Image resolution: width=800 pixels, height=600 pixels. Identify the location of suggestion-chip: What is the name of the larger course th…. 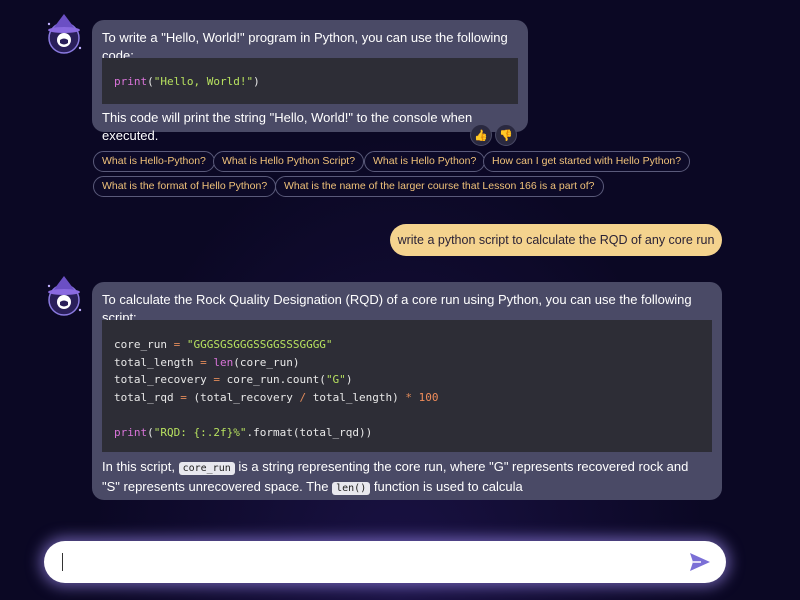
(439, 186).